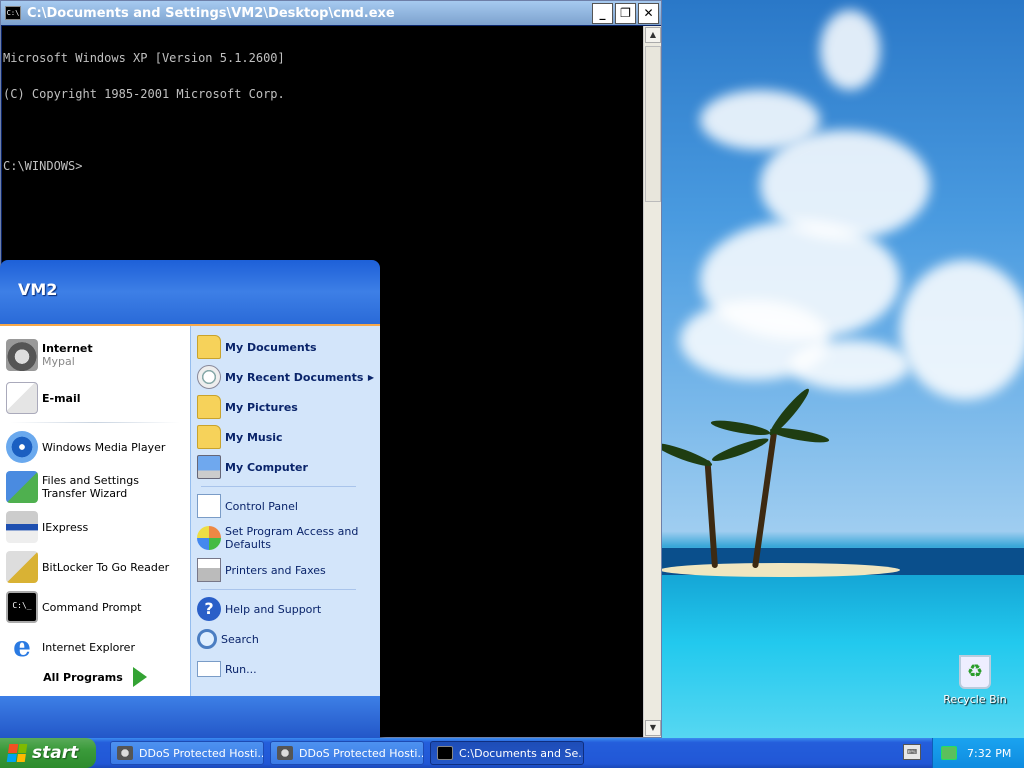 Image resolution: width=1024 pixels, height=768 pixels. I want to click on user-name: VM2, so click(38, 289).